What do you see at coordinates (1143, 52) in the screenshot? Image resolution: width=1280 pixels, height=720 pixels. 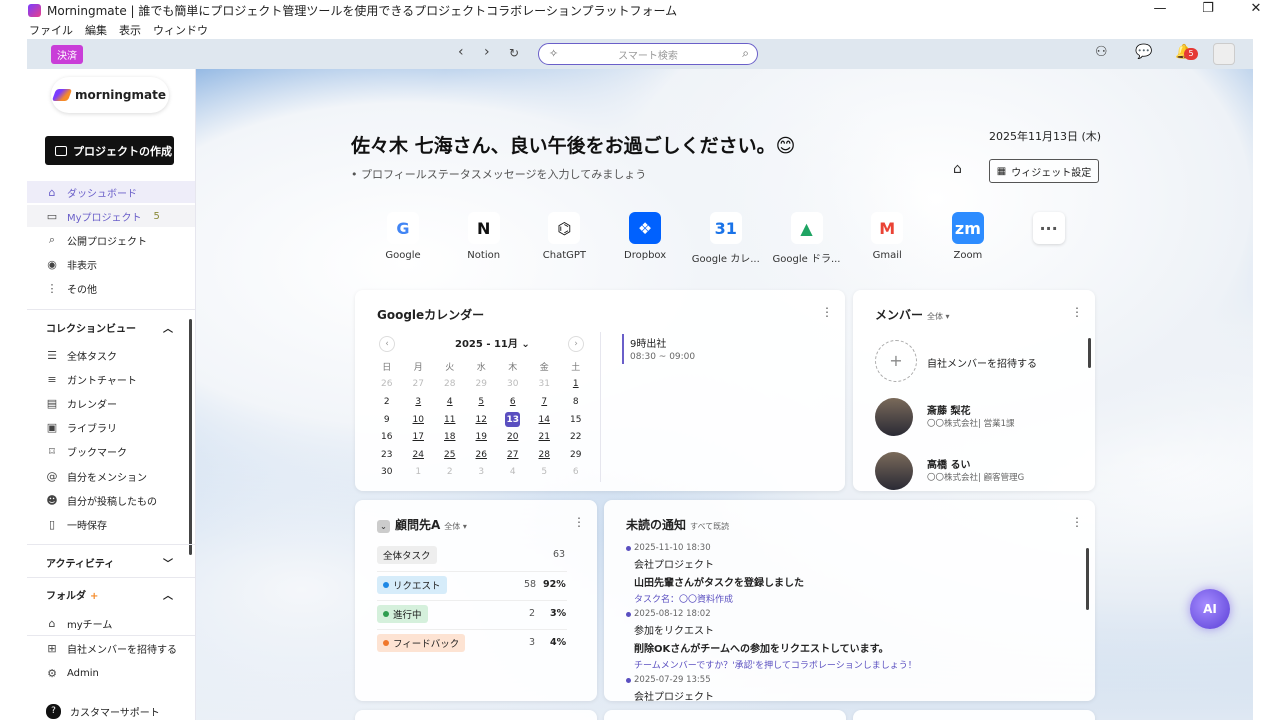 I see `chat-icon: 💬` at bounding box center [1143, 52].